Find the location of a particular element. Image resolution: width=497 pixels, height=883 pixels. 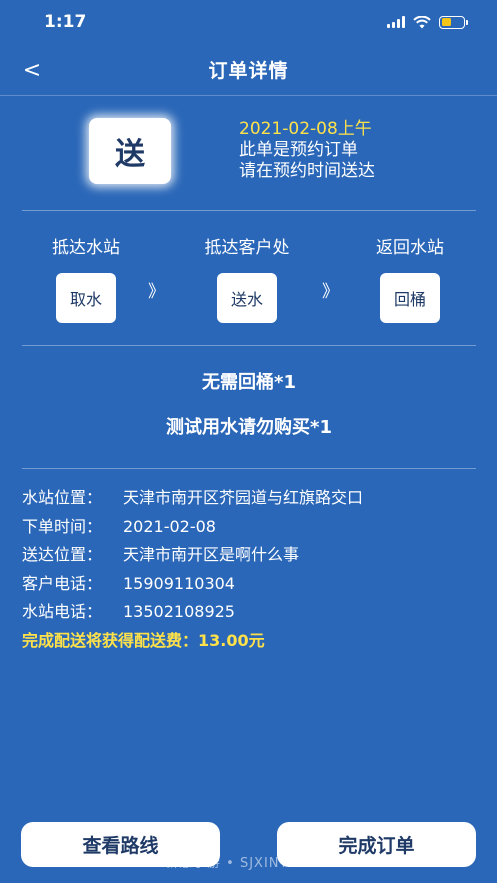

status-bar: 1:17 is located at coordinates (248, 22).